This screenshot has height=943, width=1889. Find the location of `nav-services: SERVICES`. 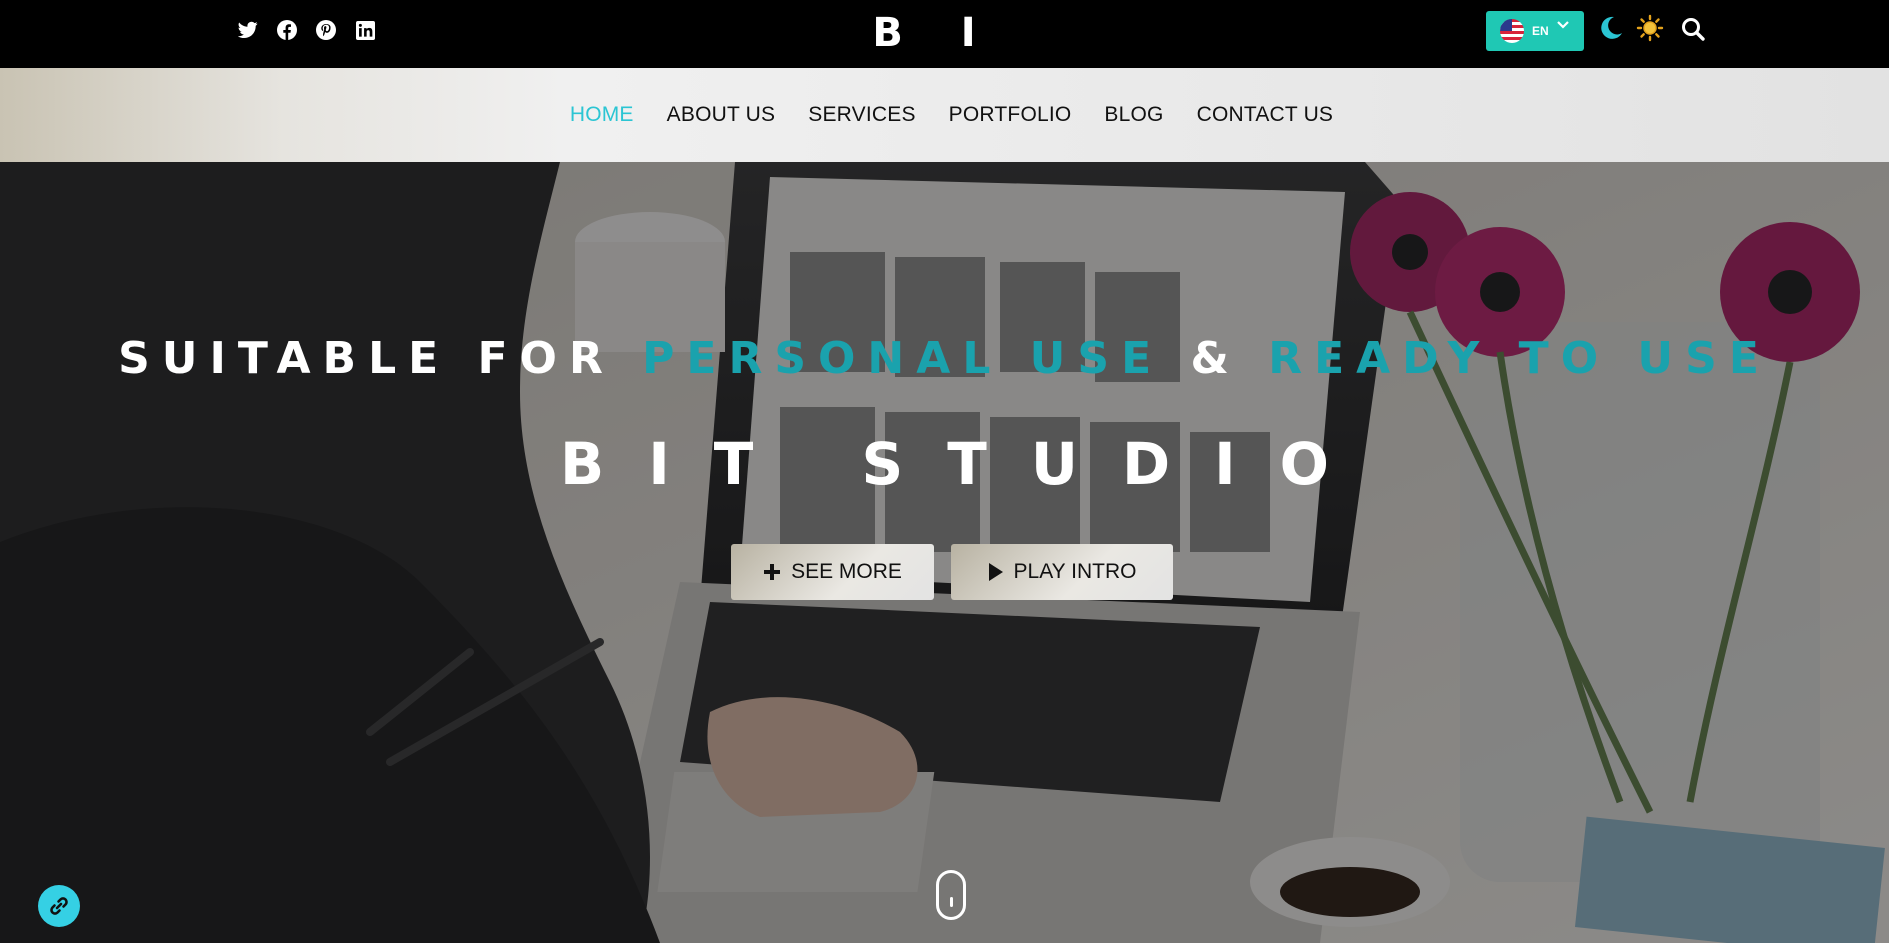

nav-services: SERVICES is located at coordinates (861, 115).